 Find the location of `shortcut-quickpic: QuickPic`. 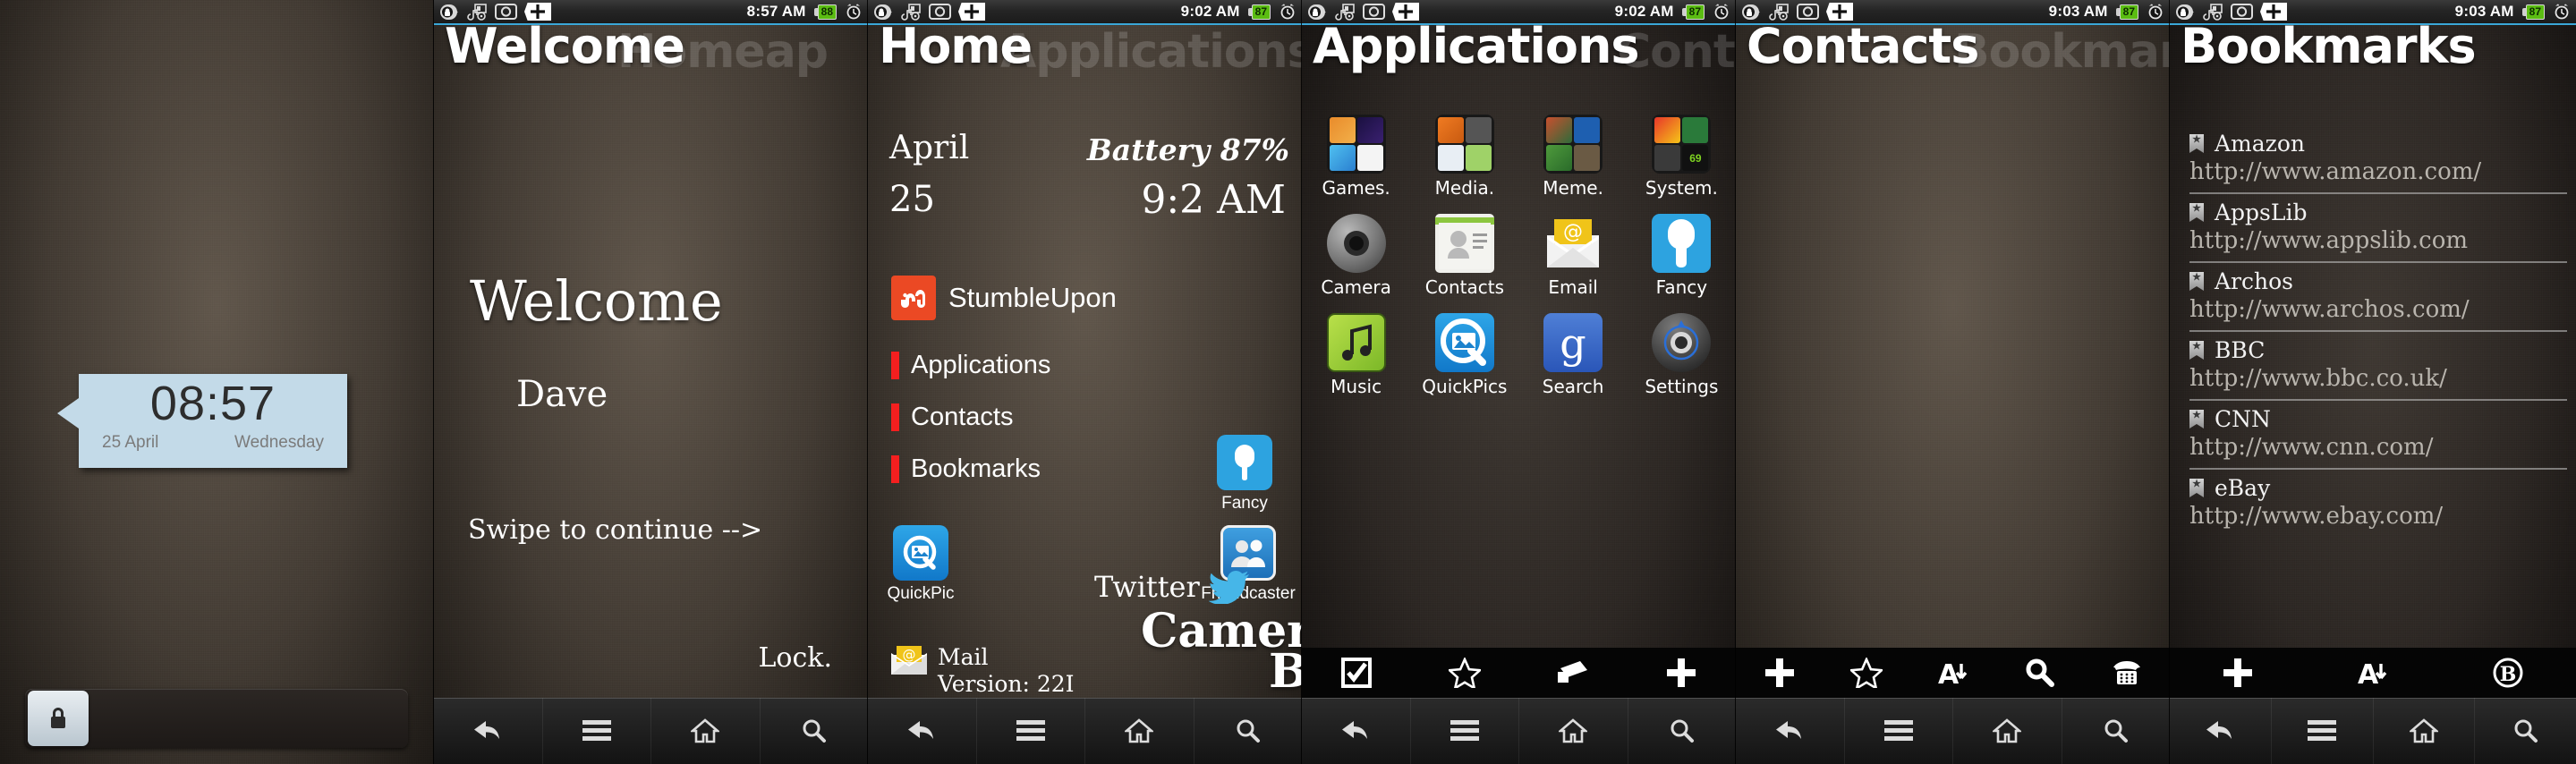

shortcut-quickpic: QuickPic is located at coordinates (920, 564).